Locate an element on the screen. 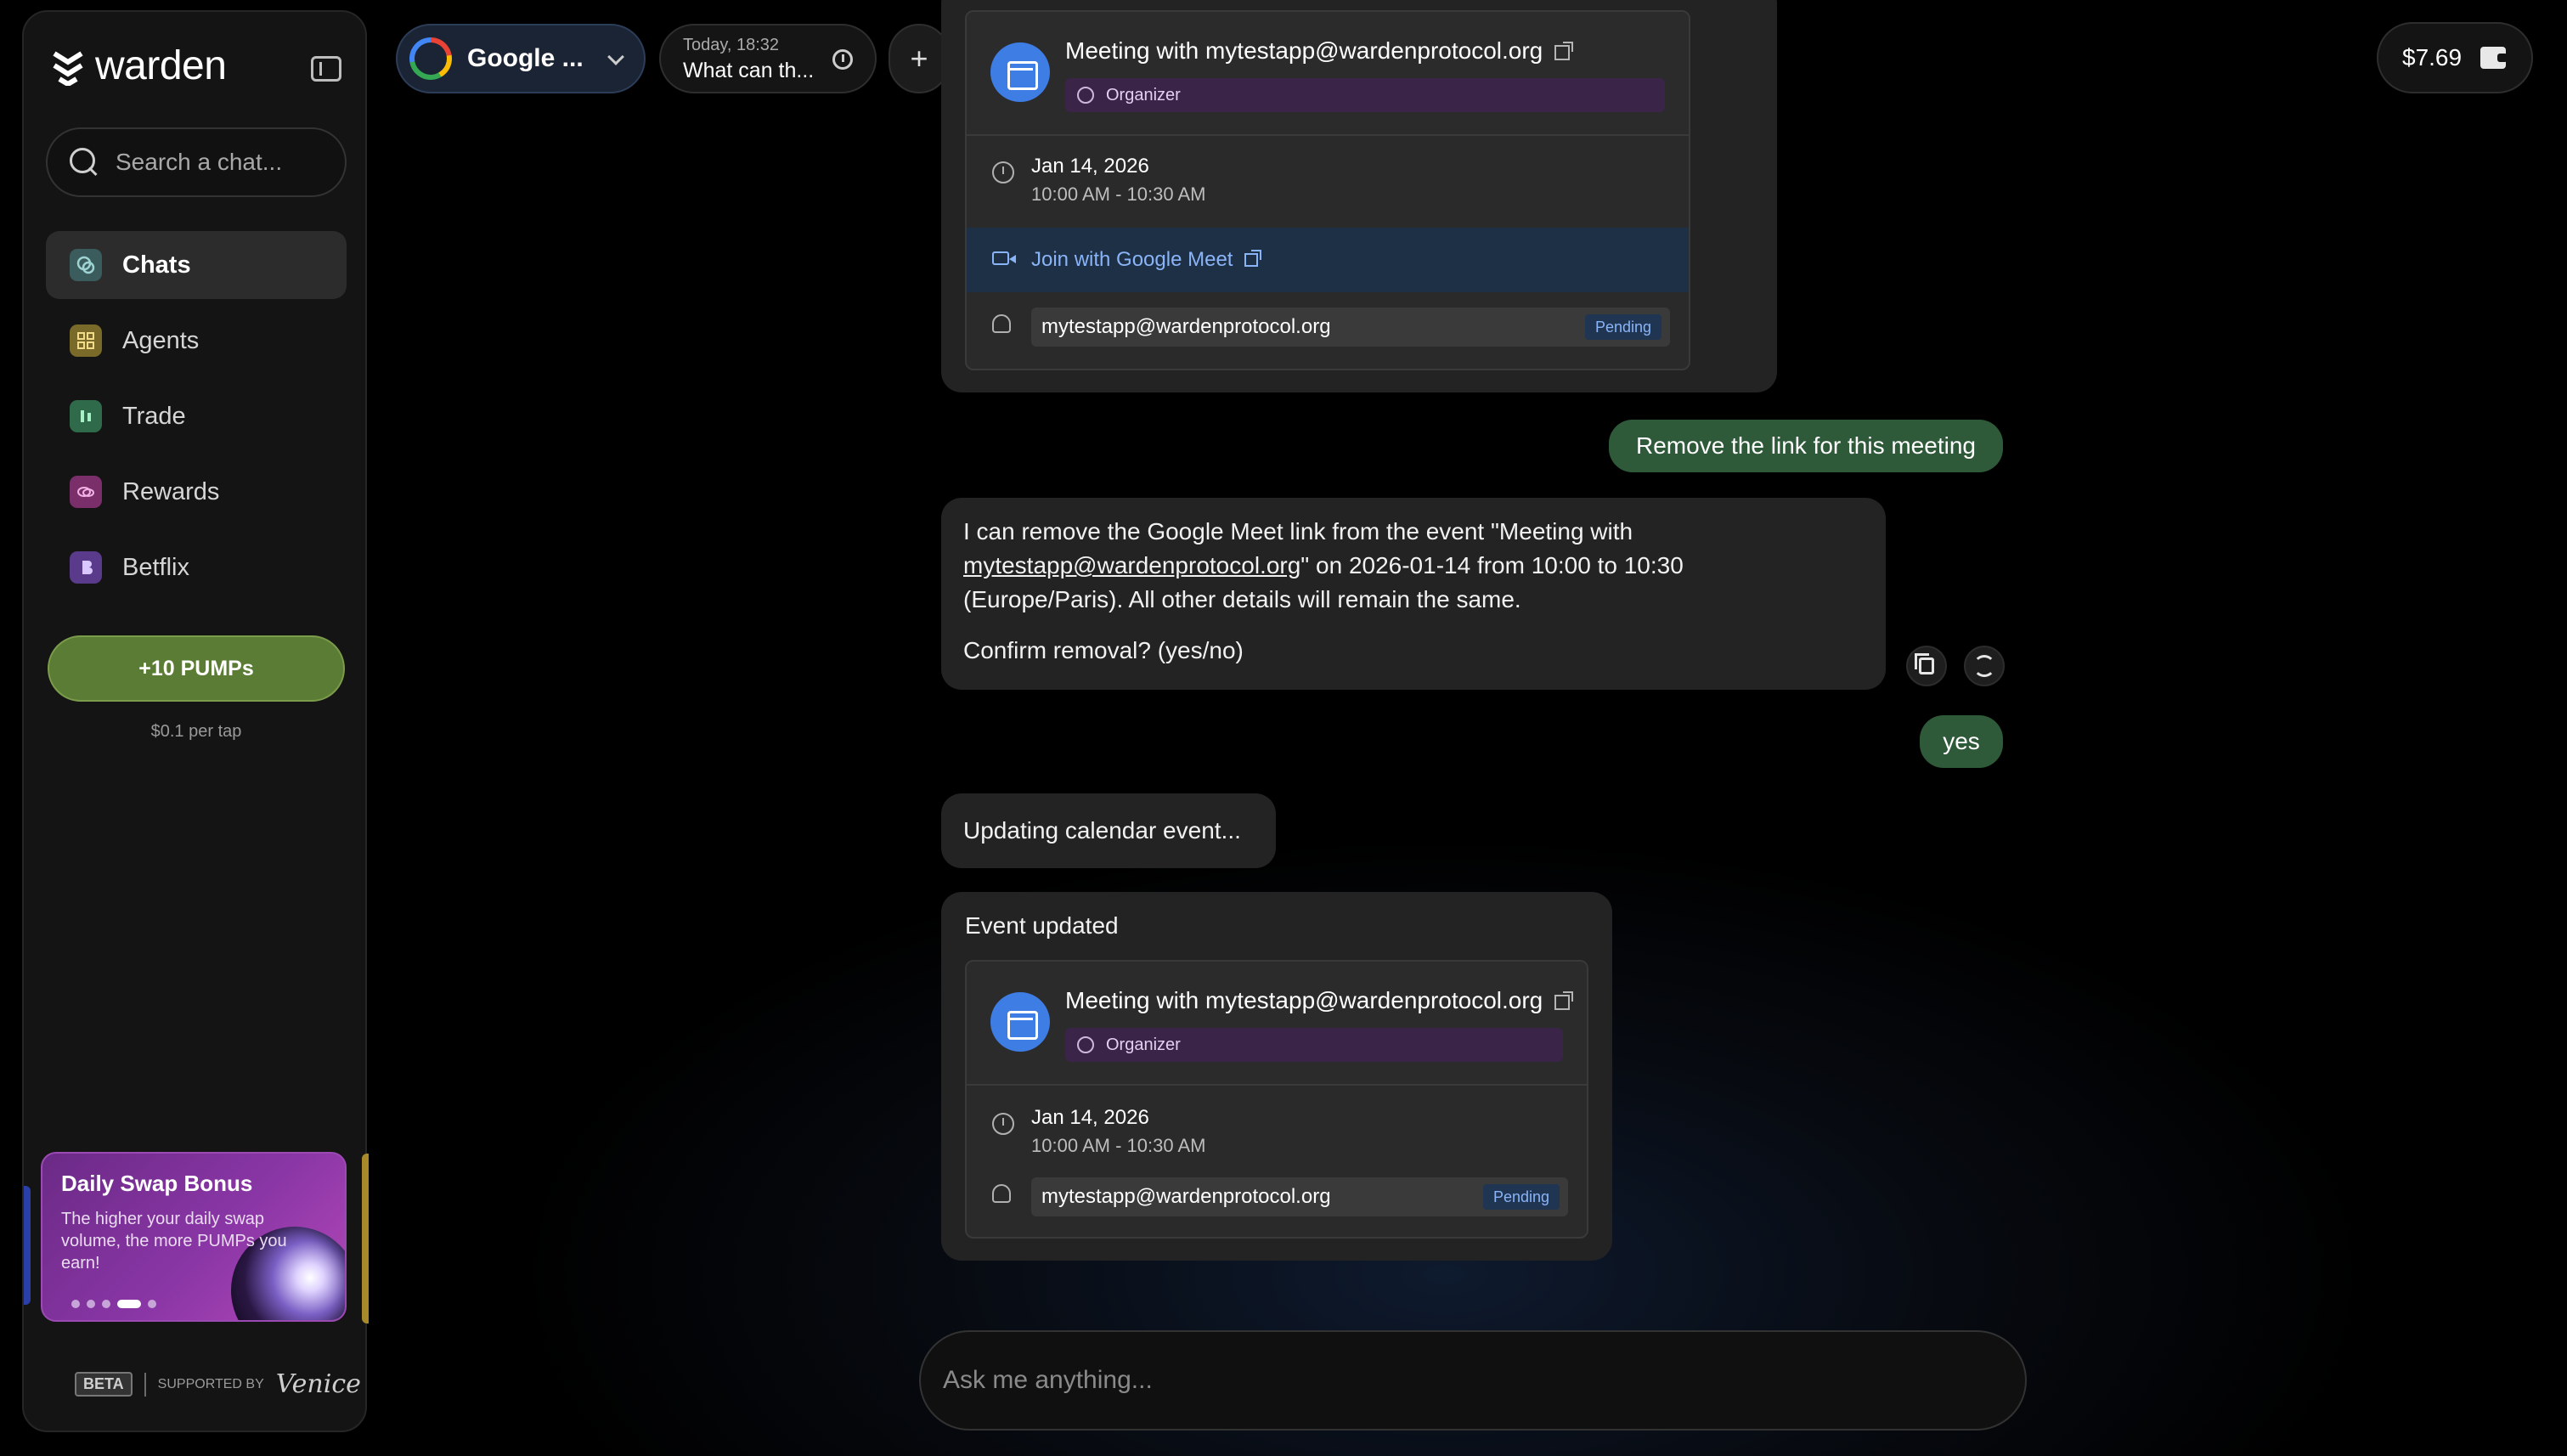  refresh-icon is located at coordinates (1984, 666).